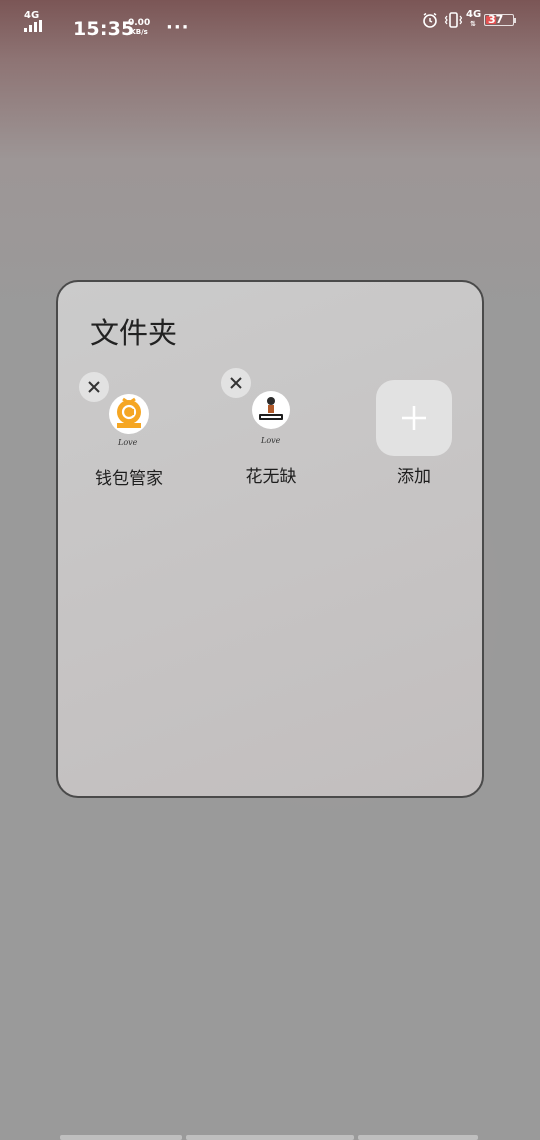 The height and width of the screenshot is (1140, 540). What do you see at coordinates (139, 32) in the screenshot?
I see `speed-unit: KB/s` at bounding box center [139, 32].